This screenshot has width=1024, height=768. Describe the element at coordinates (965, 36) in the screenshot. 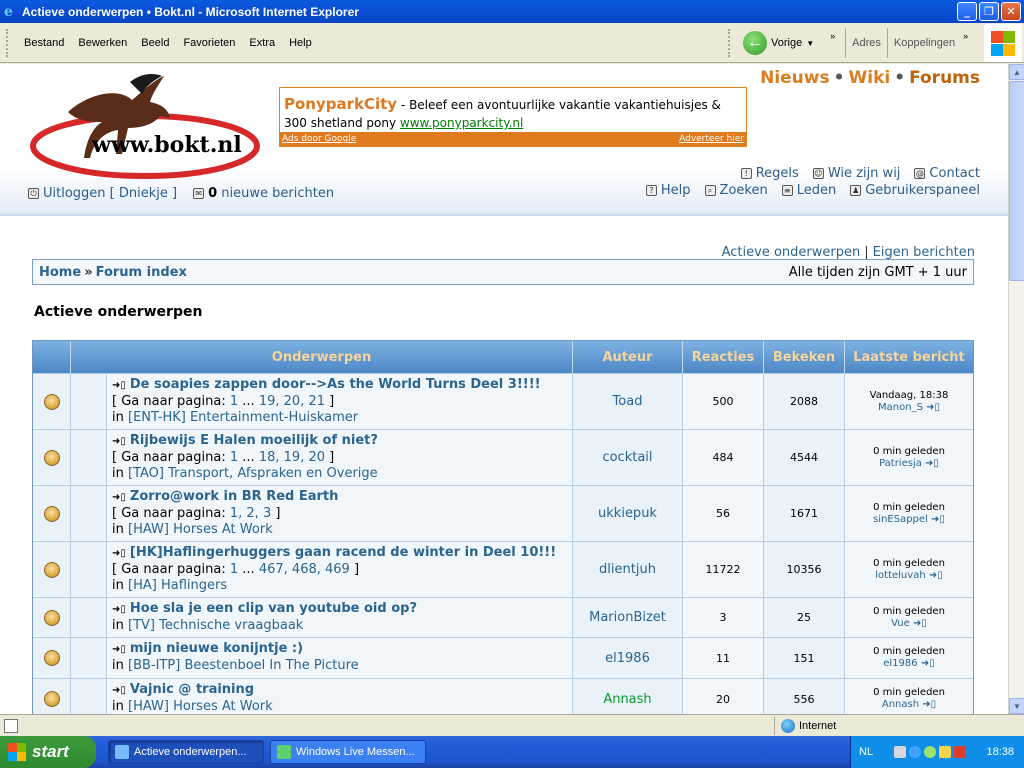

I see `links-chevron-icon: »` at that location.